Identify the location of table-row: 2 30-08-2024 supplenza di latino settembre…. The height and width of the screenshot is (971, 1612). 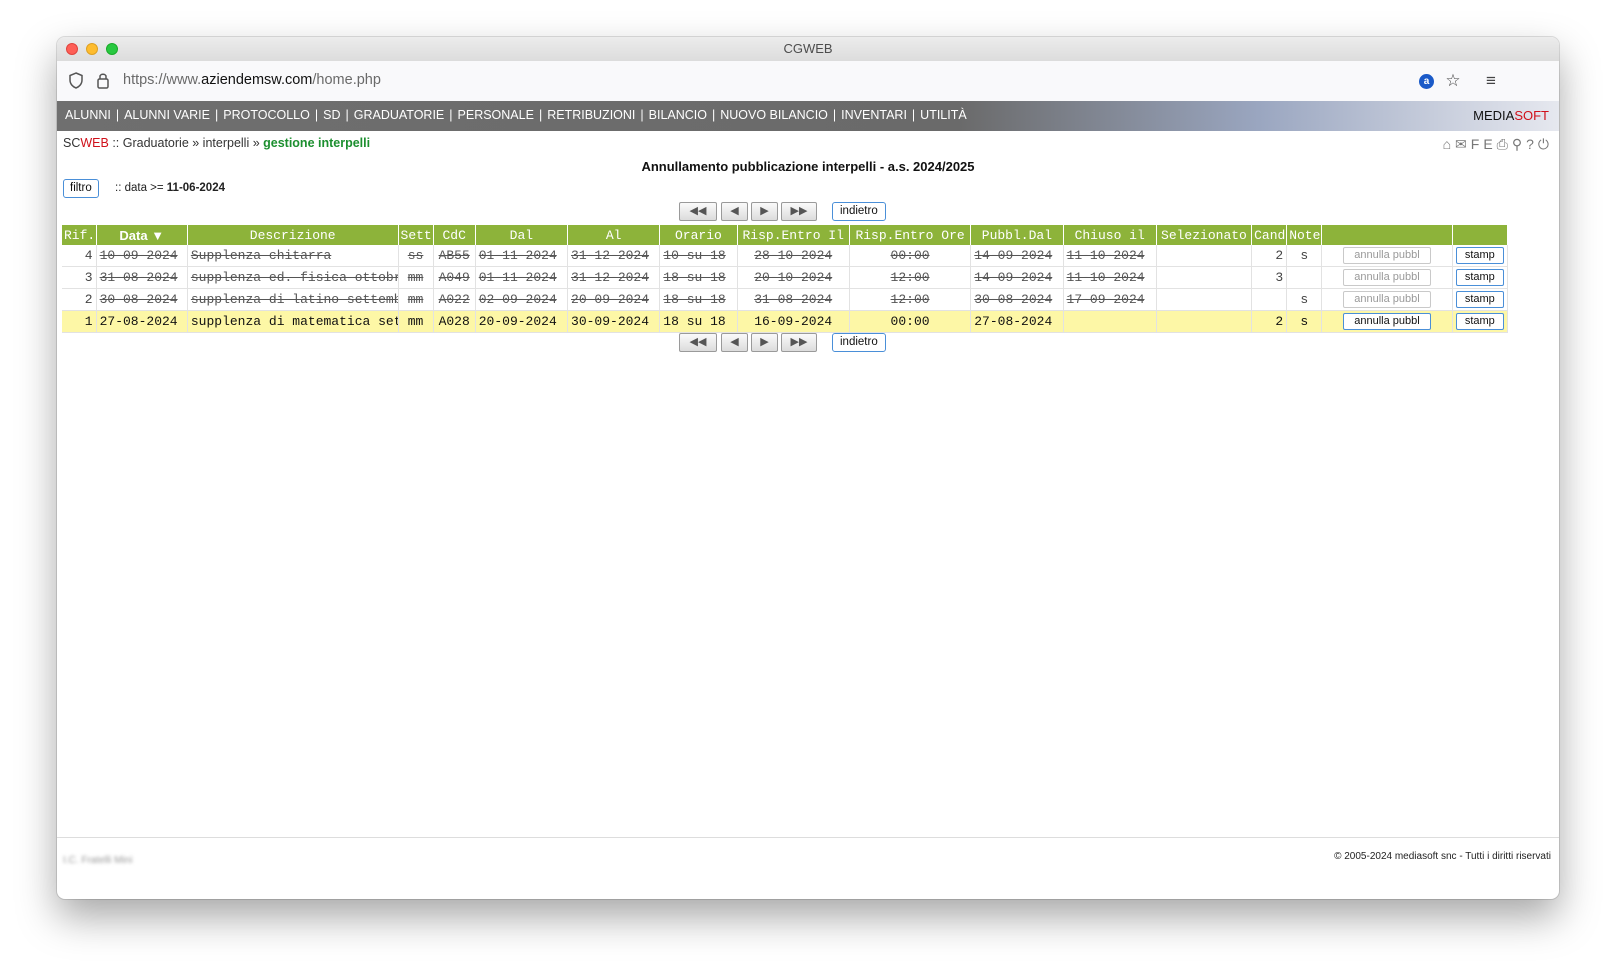
(785, 299).